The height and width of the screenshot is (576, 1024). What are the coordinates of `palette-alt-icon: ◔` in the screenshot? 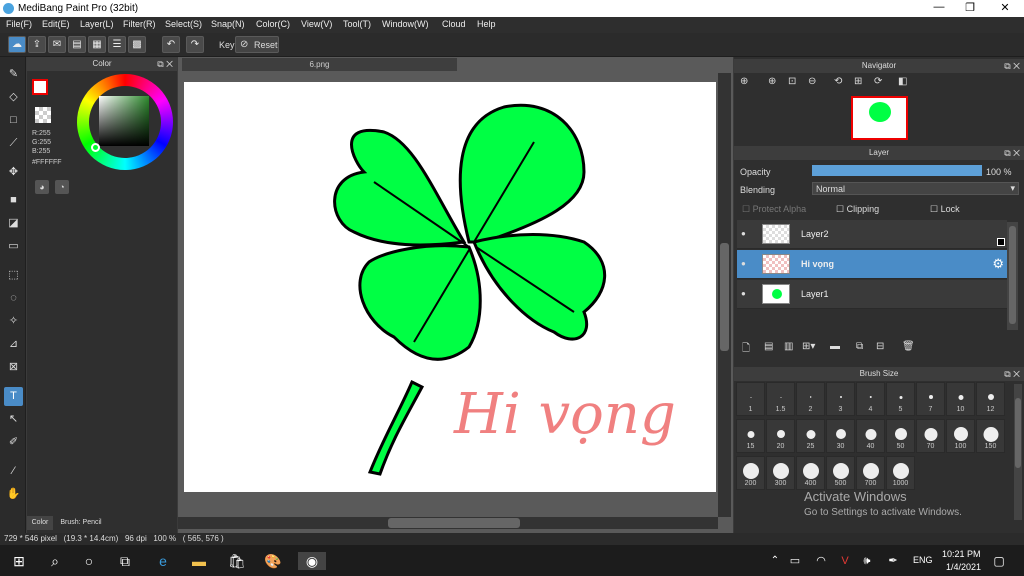 It's located at (62, 187).